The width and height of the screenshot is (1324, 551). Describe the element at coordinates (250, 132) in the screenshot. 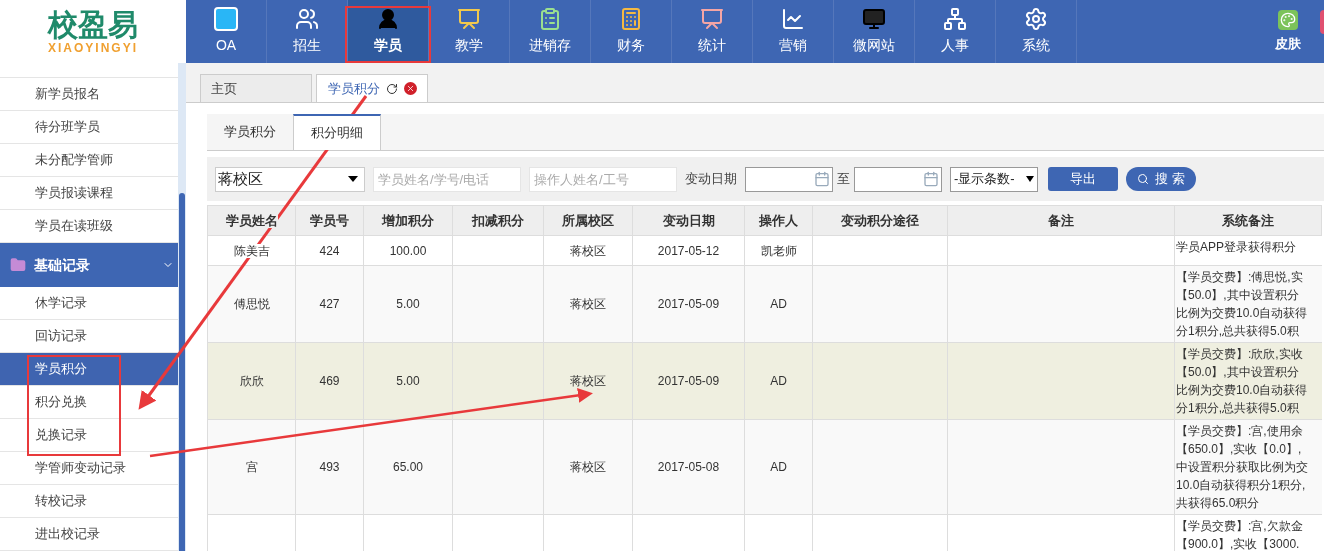

I see `sub-tab: 学员积分` at that location.